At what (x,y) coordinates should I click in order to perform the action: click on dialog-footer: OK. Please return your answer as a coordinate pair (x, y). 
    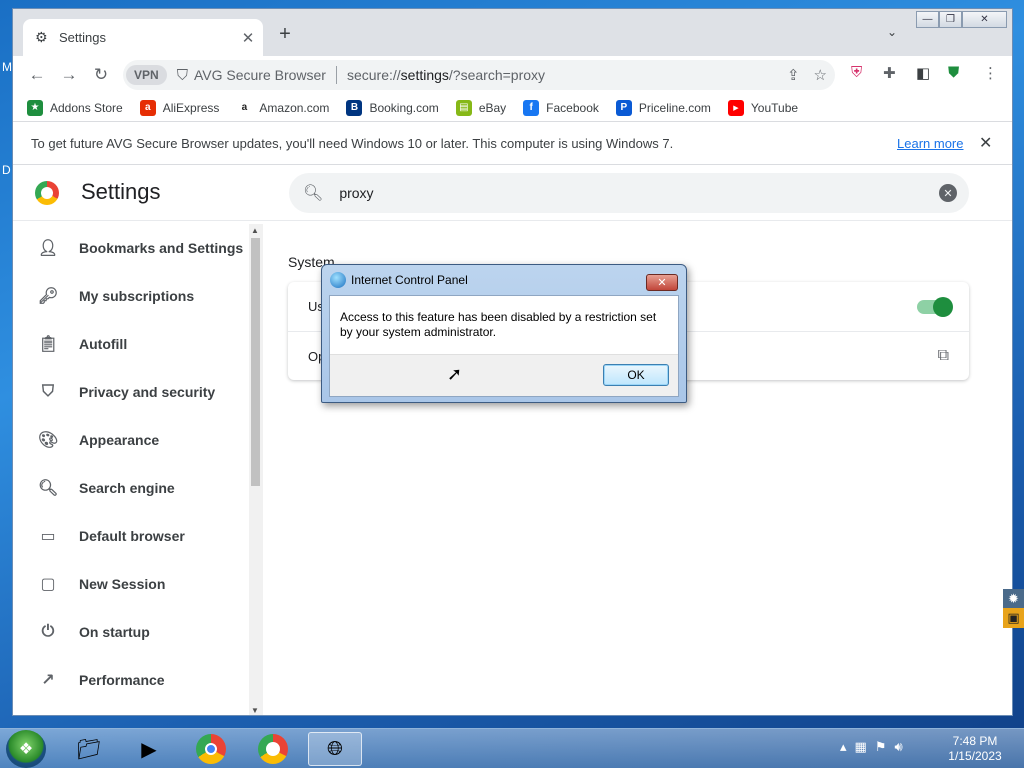
    Looking at the image, I should click on (504, 375).